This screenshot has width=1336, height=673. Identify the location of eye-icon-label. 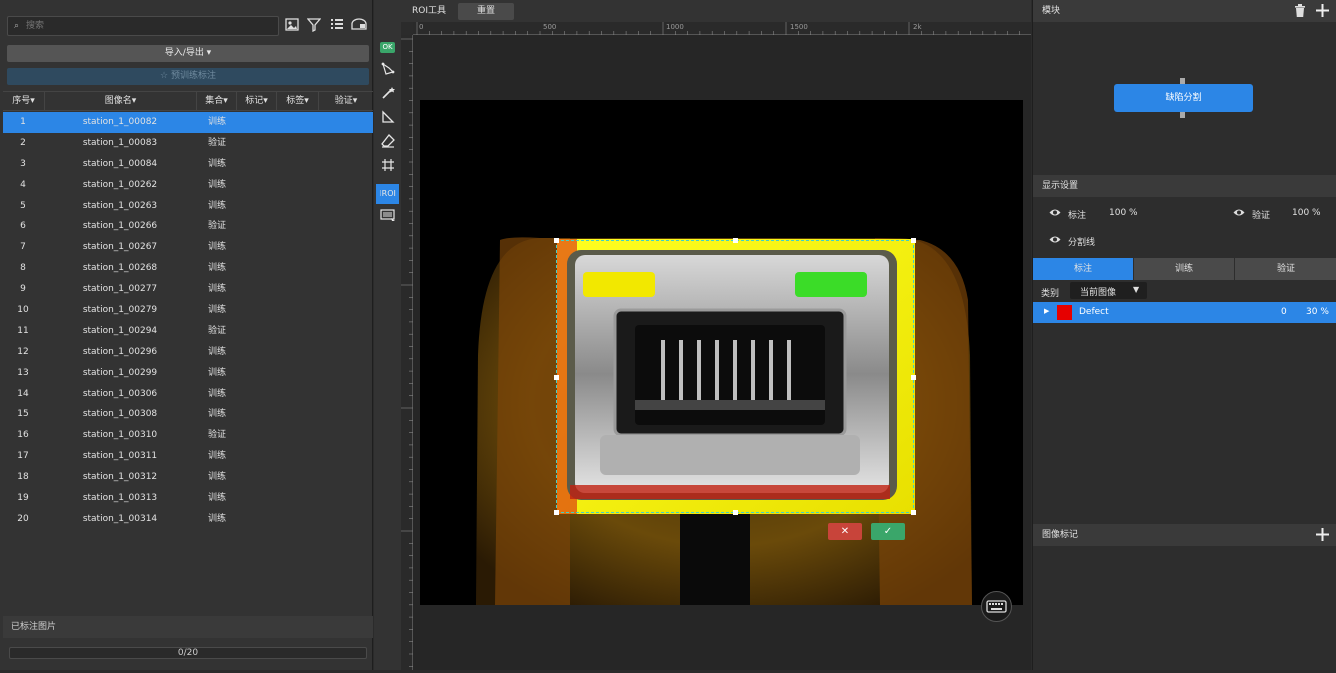
(1055, 214).